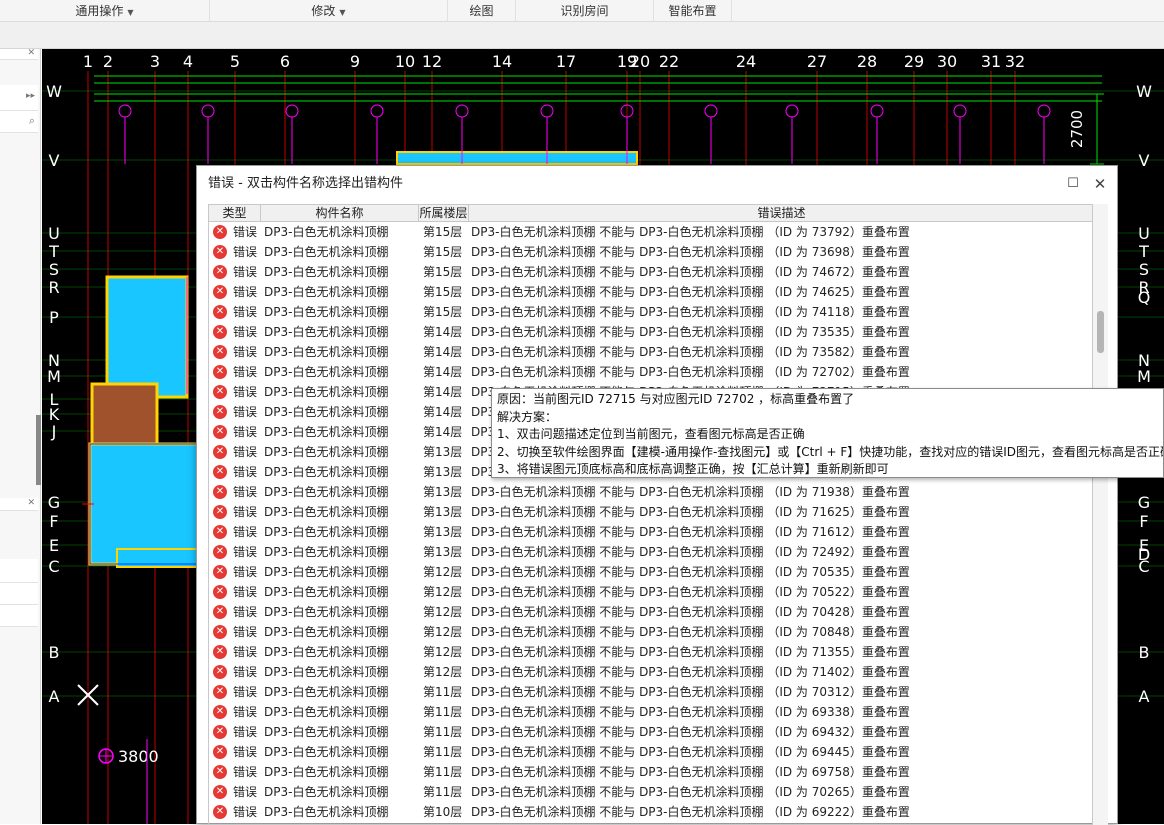 Image resolution: width=1164 pixels, height=825 pixels. What do you see at coordinates (444, 213) in the screenshot?
I see `column-header-floor: 所属楼层` at bounding box center [444, 213].